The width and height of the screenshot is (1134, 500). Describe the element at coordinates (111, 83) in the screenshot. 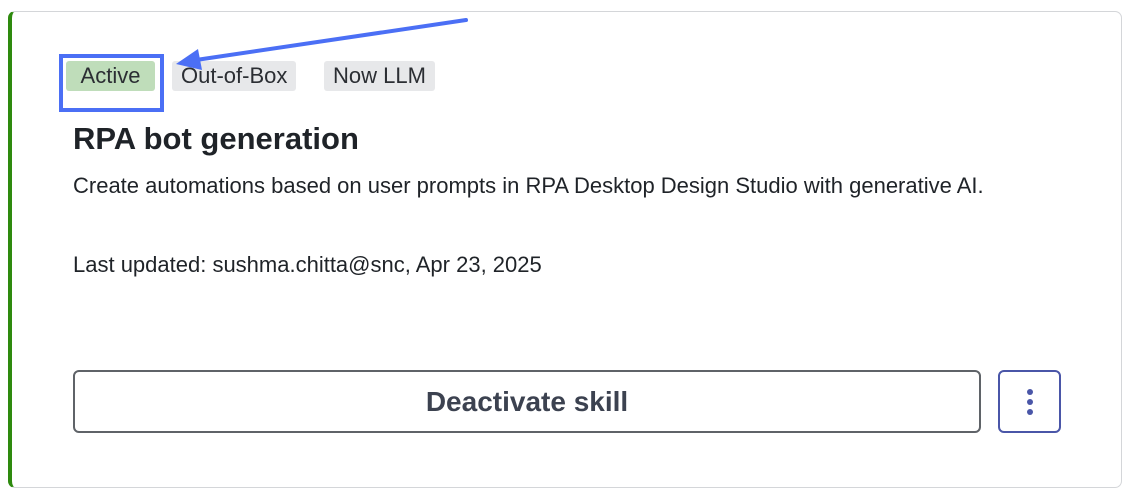

I see `annotation-highlight-box` at that location.